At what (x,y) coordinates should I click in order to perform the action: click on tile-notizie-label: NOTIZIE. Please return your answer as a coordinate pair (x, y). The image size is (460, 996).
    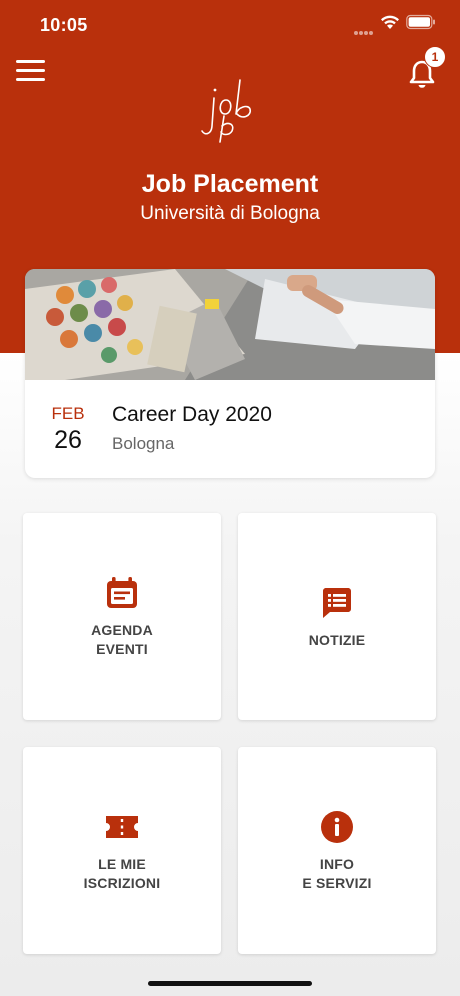
    Looking at the image, I should click on (337, 640).